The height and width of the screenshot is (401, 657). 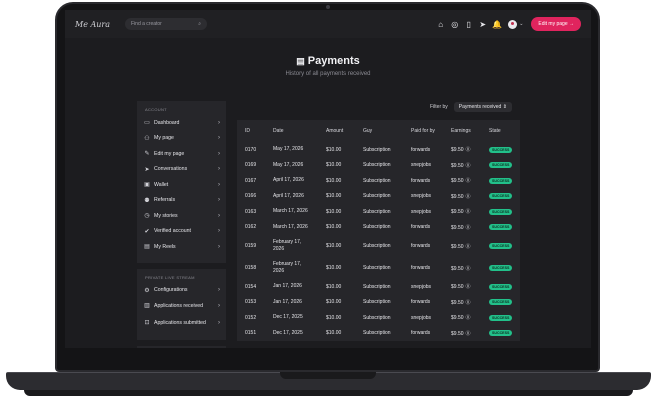 I want to click on laptop-notch, so click(x=328, y=375).